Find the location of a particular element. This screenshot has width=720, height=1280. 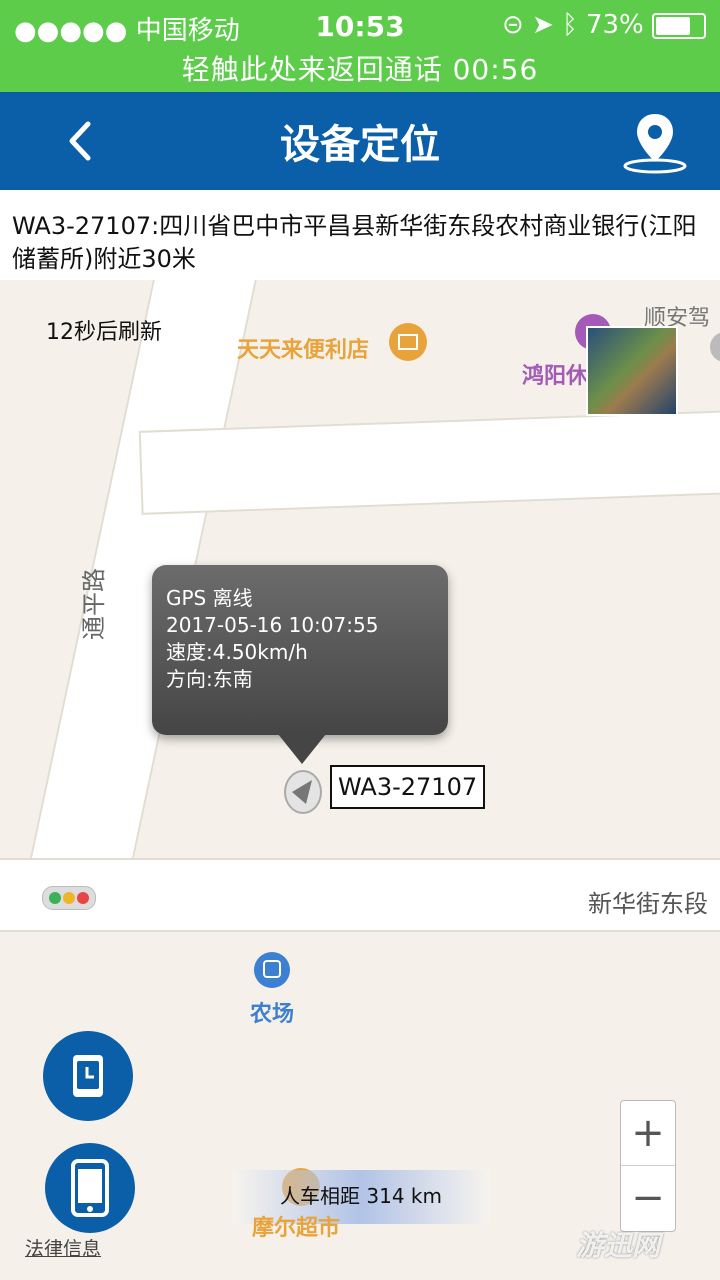

poi-bus-stop: 农场 is located at coordinates (272, 1014).